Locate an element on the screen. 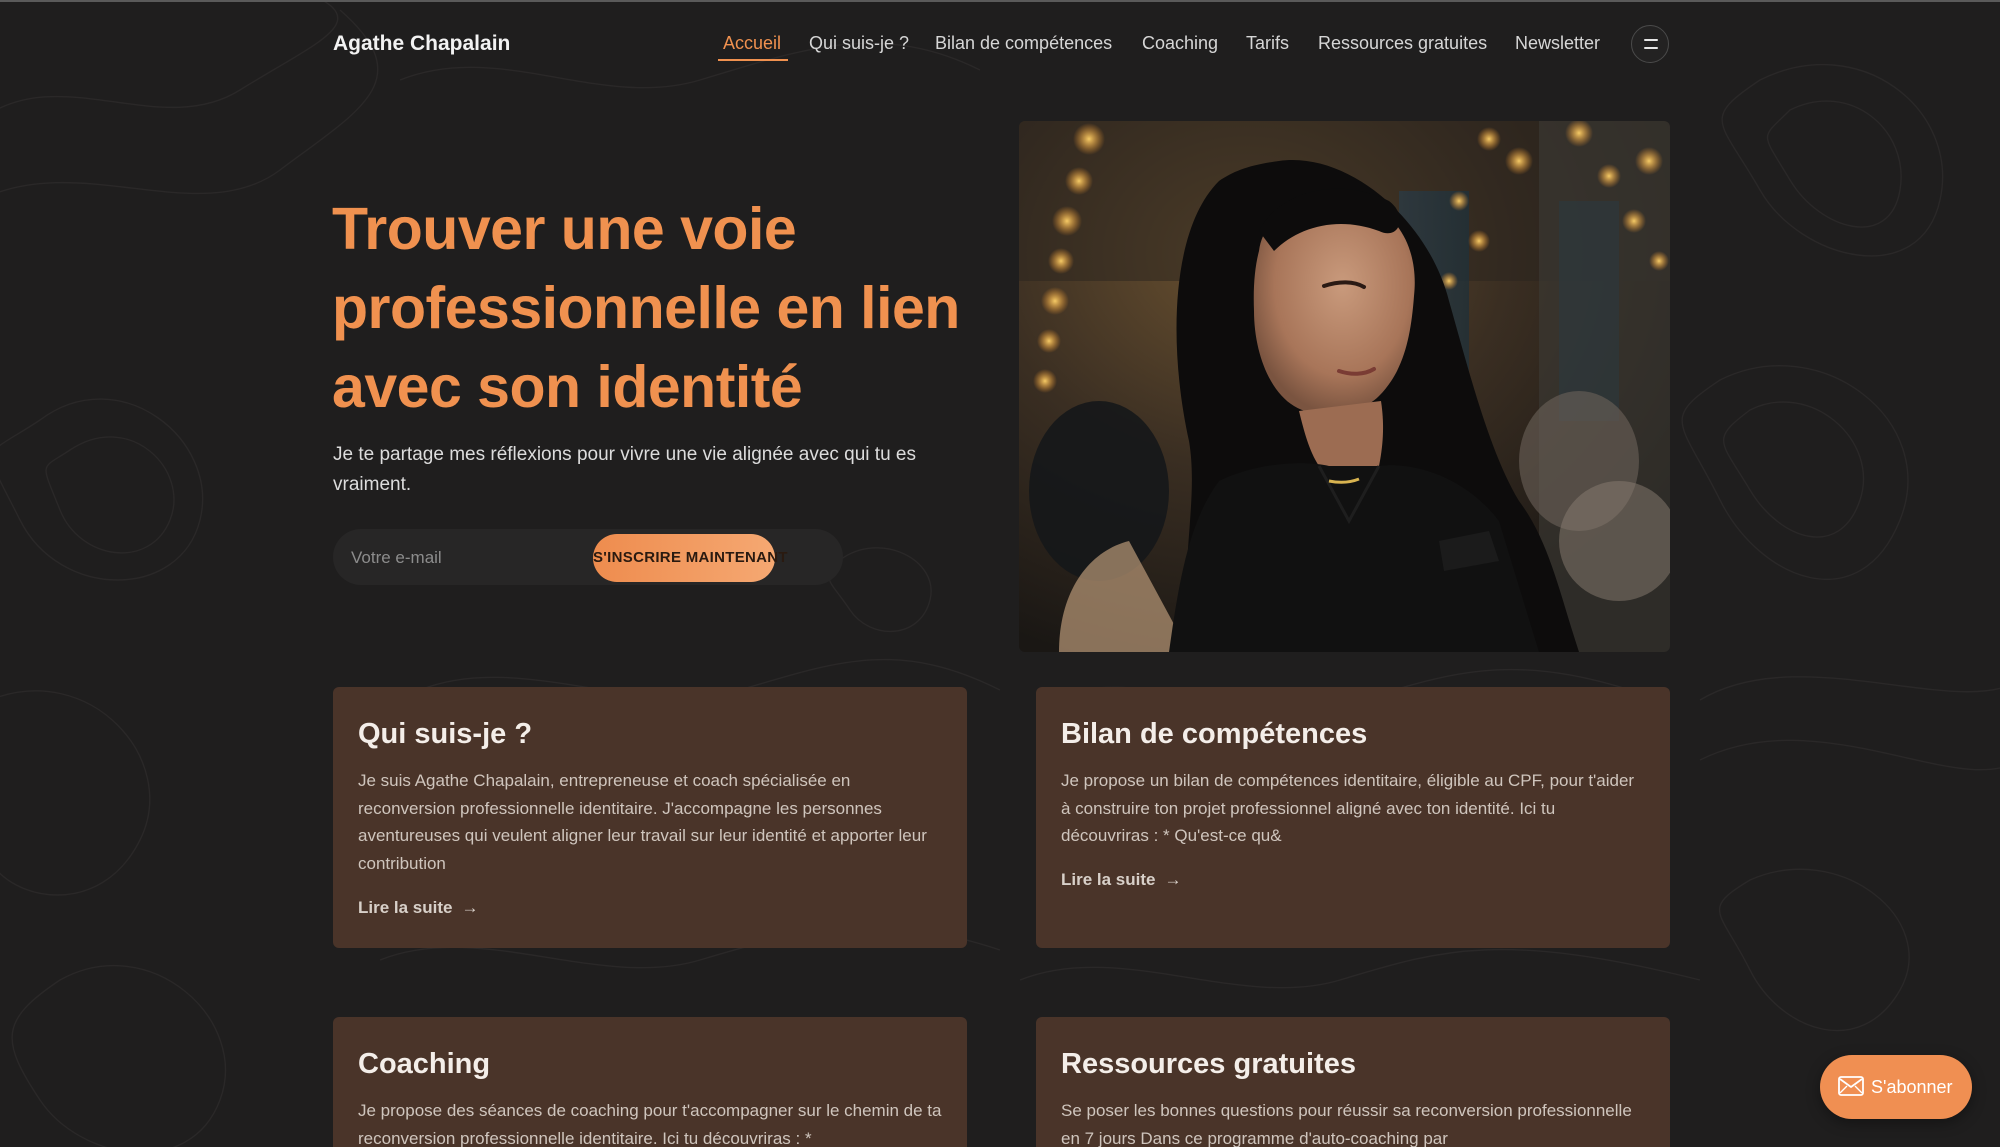 The image size is (2000, 1147). email-input is located at coordinates (471, 558).